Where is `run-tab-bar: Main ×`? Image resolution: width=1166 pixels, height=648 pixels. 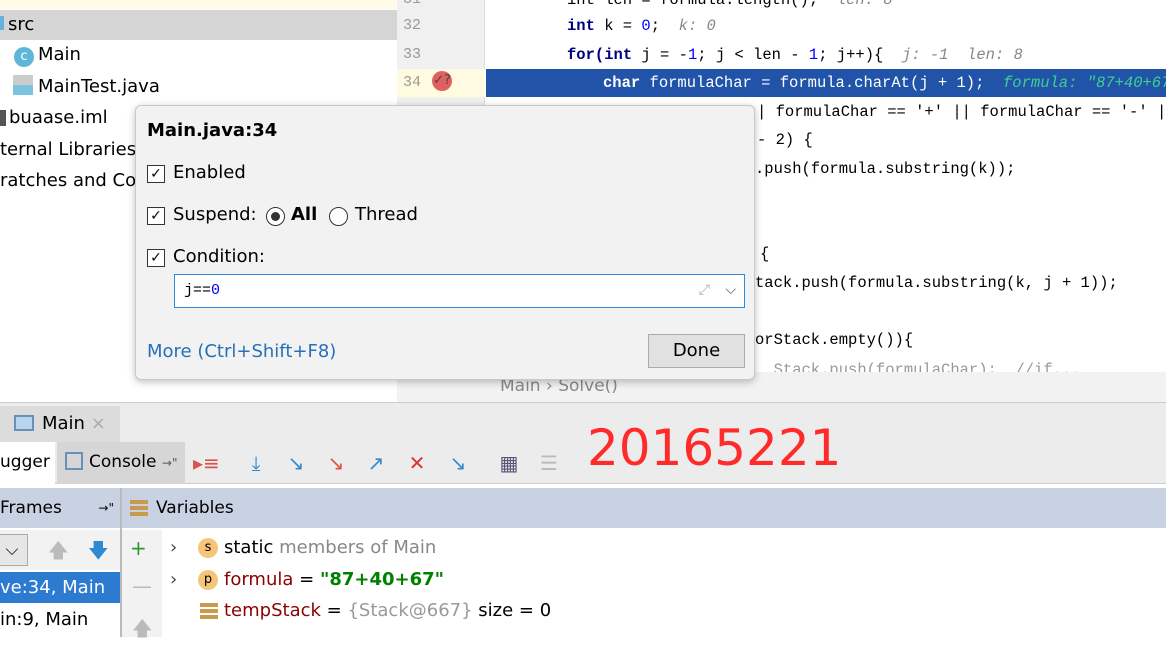
run-tab-bar: Main × is located at coordinates (583, 422).